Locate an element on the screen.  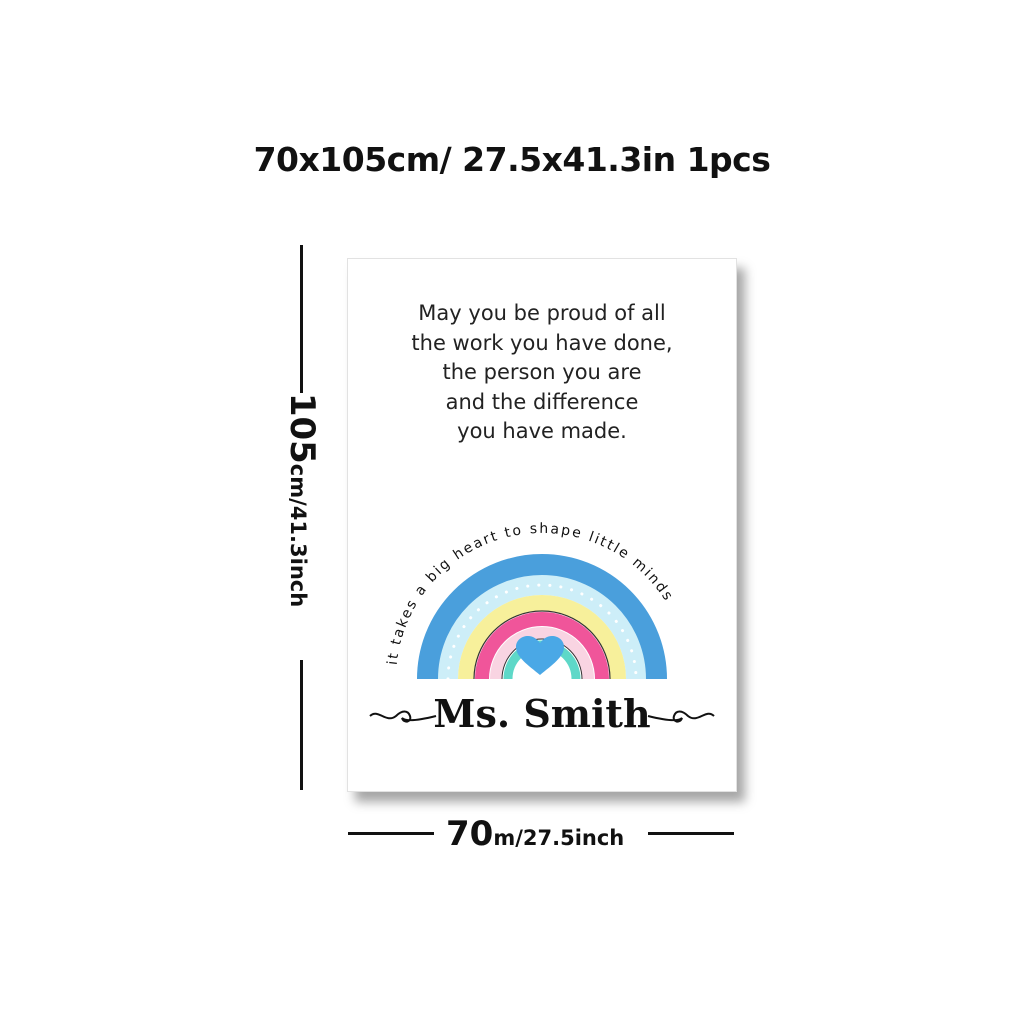
width-unit: m/27.5inch is located at coordinates (559, 838).